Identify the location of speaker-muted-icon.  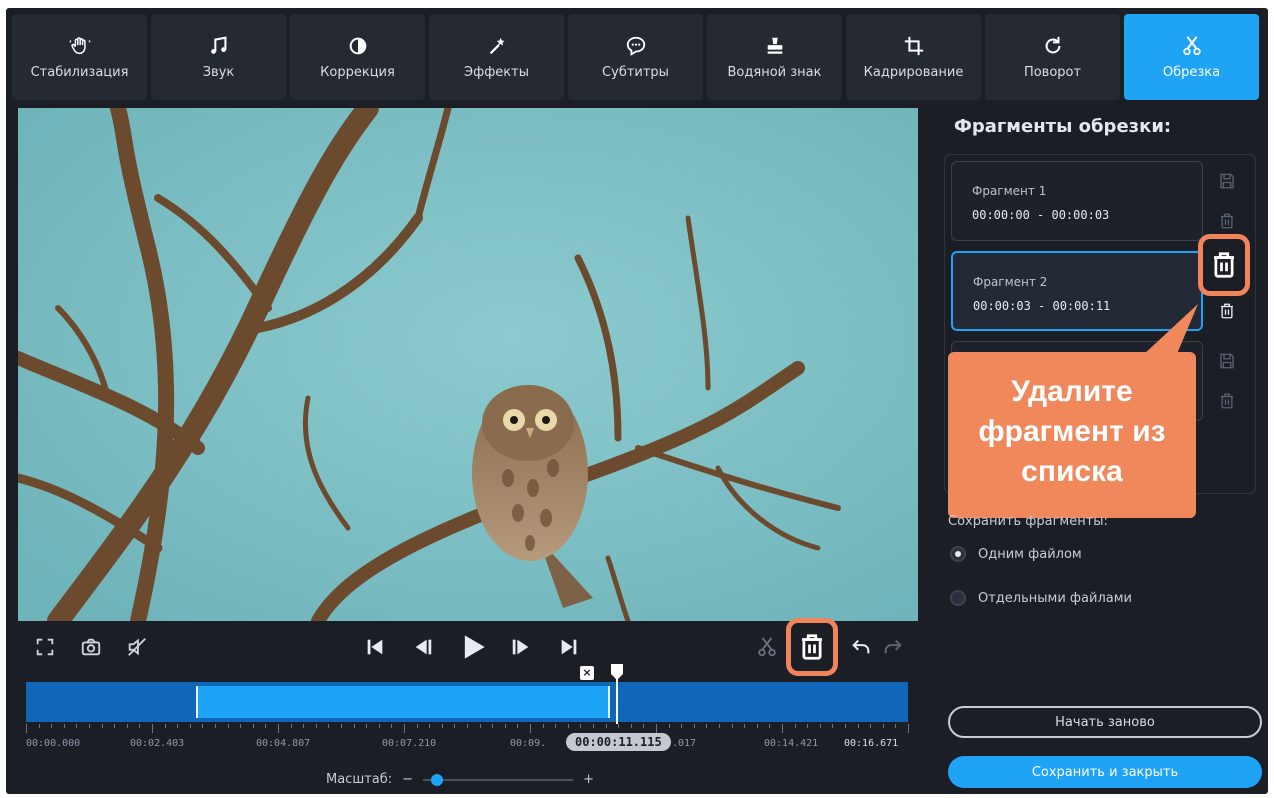
(137, 647).